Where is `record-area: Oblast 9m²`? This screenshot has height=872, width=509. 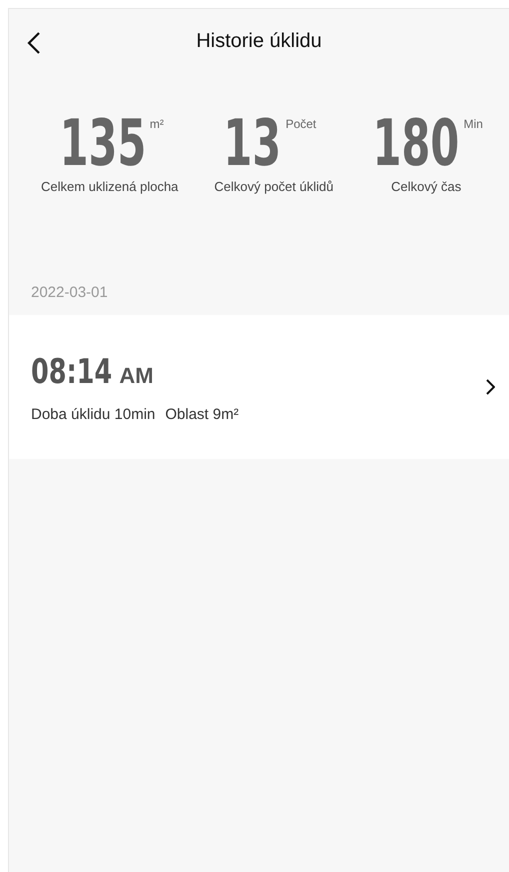
record-area: Oblast 9m² is located at coordinates (202, 414).